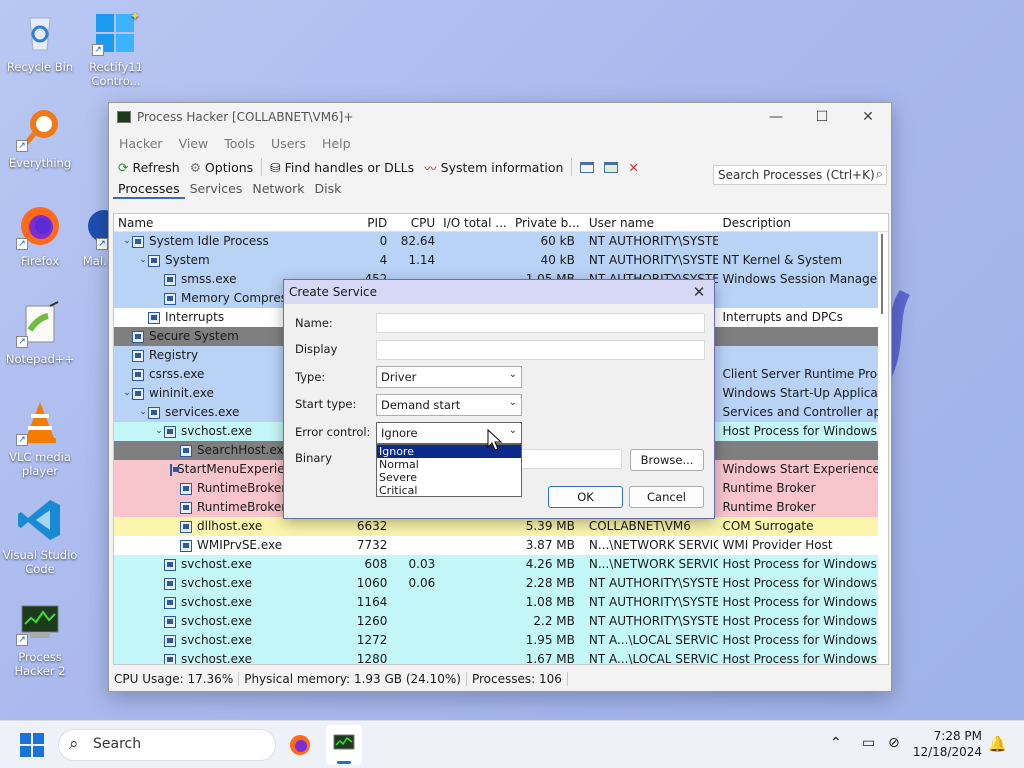 This screenshot has width=1024, height=768. I want to click on start-button, so click(32, 745).